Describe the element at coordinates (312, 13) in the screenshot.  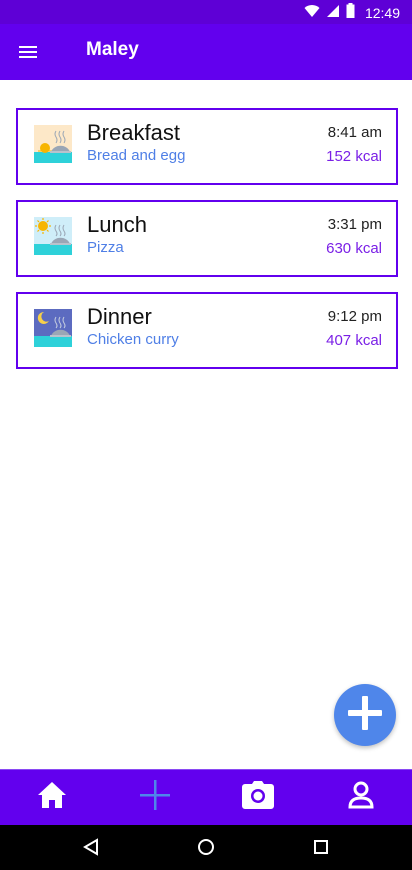
I see `wifi-icon` at that location.